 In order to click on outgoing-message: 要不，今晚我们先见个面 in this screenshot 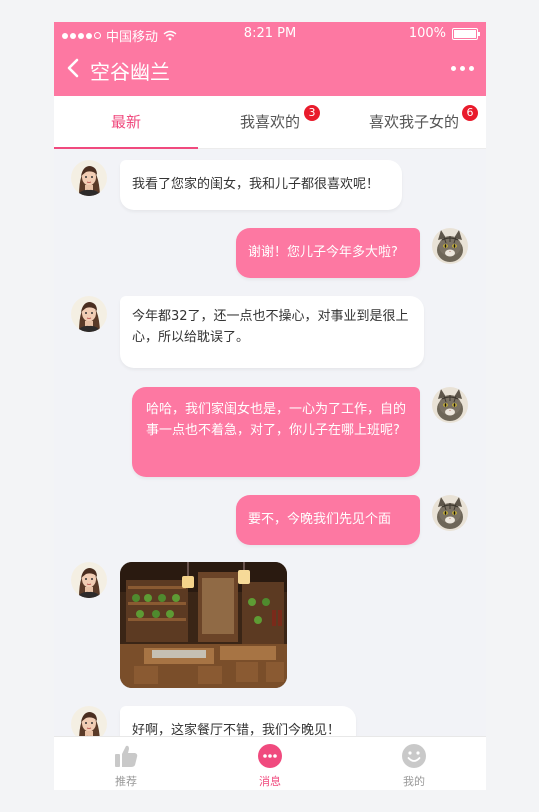, I will do `click(328, 520)`.